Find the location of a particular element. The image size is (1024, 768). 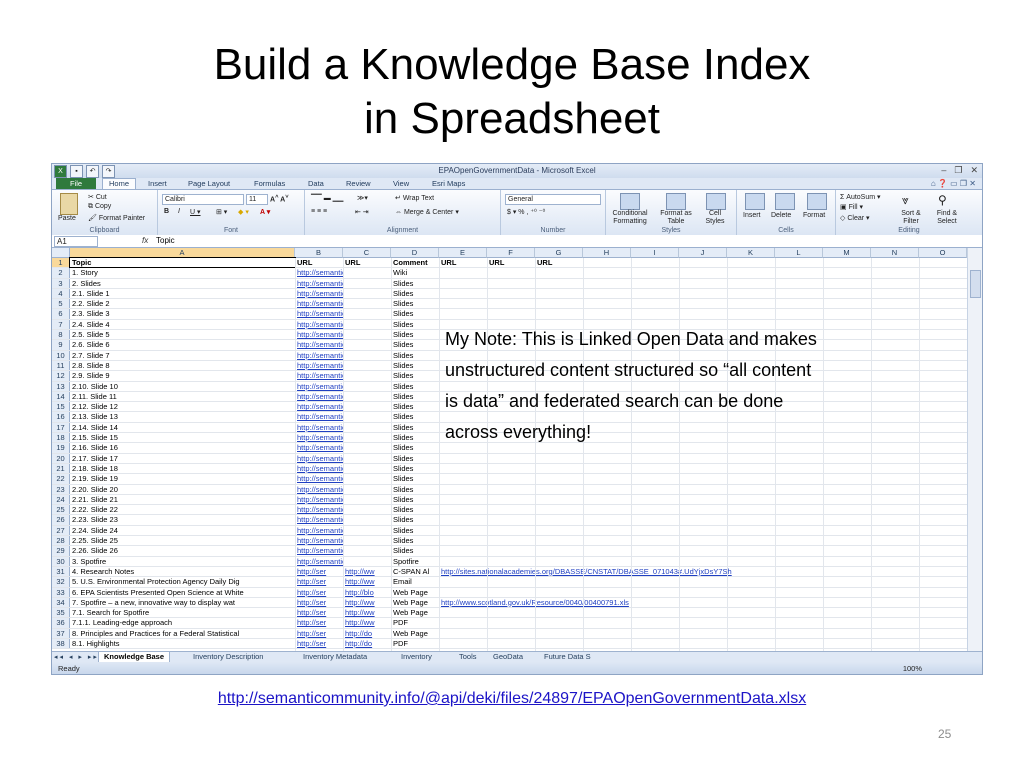

cell-c: http://blo is located at coordinates (367, 592).